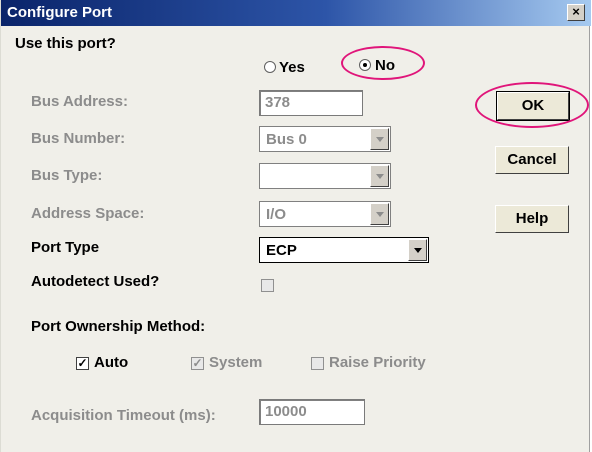 Image resolution: width=592 pixels, height=452 pixels. Describe the element at coordinates (281, 250) in the screenshot. I see `port-type-value: ECP` at that location.